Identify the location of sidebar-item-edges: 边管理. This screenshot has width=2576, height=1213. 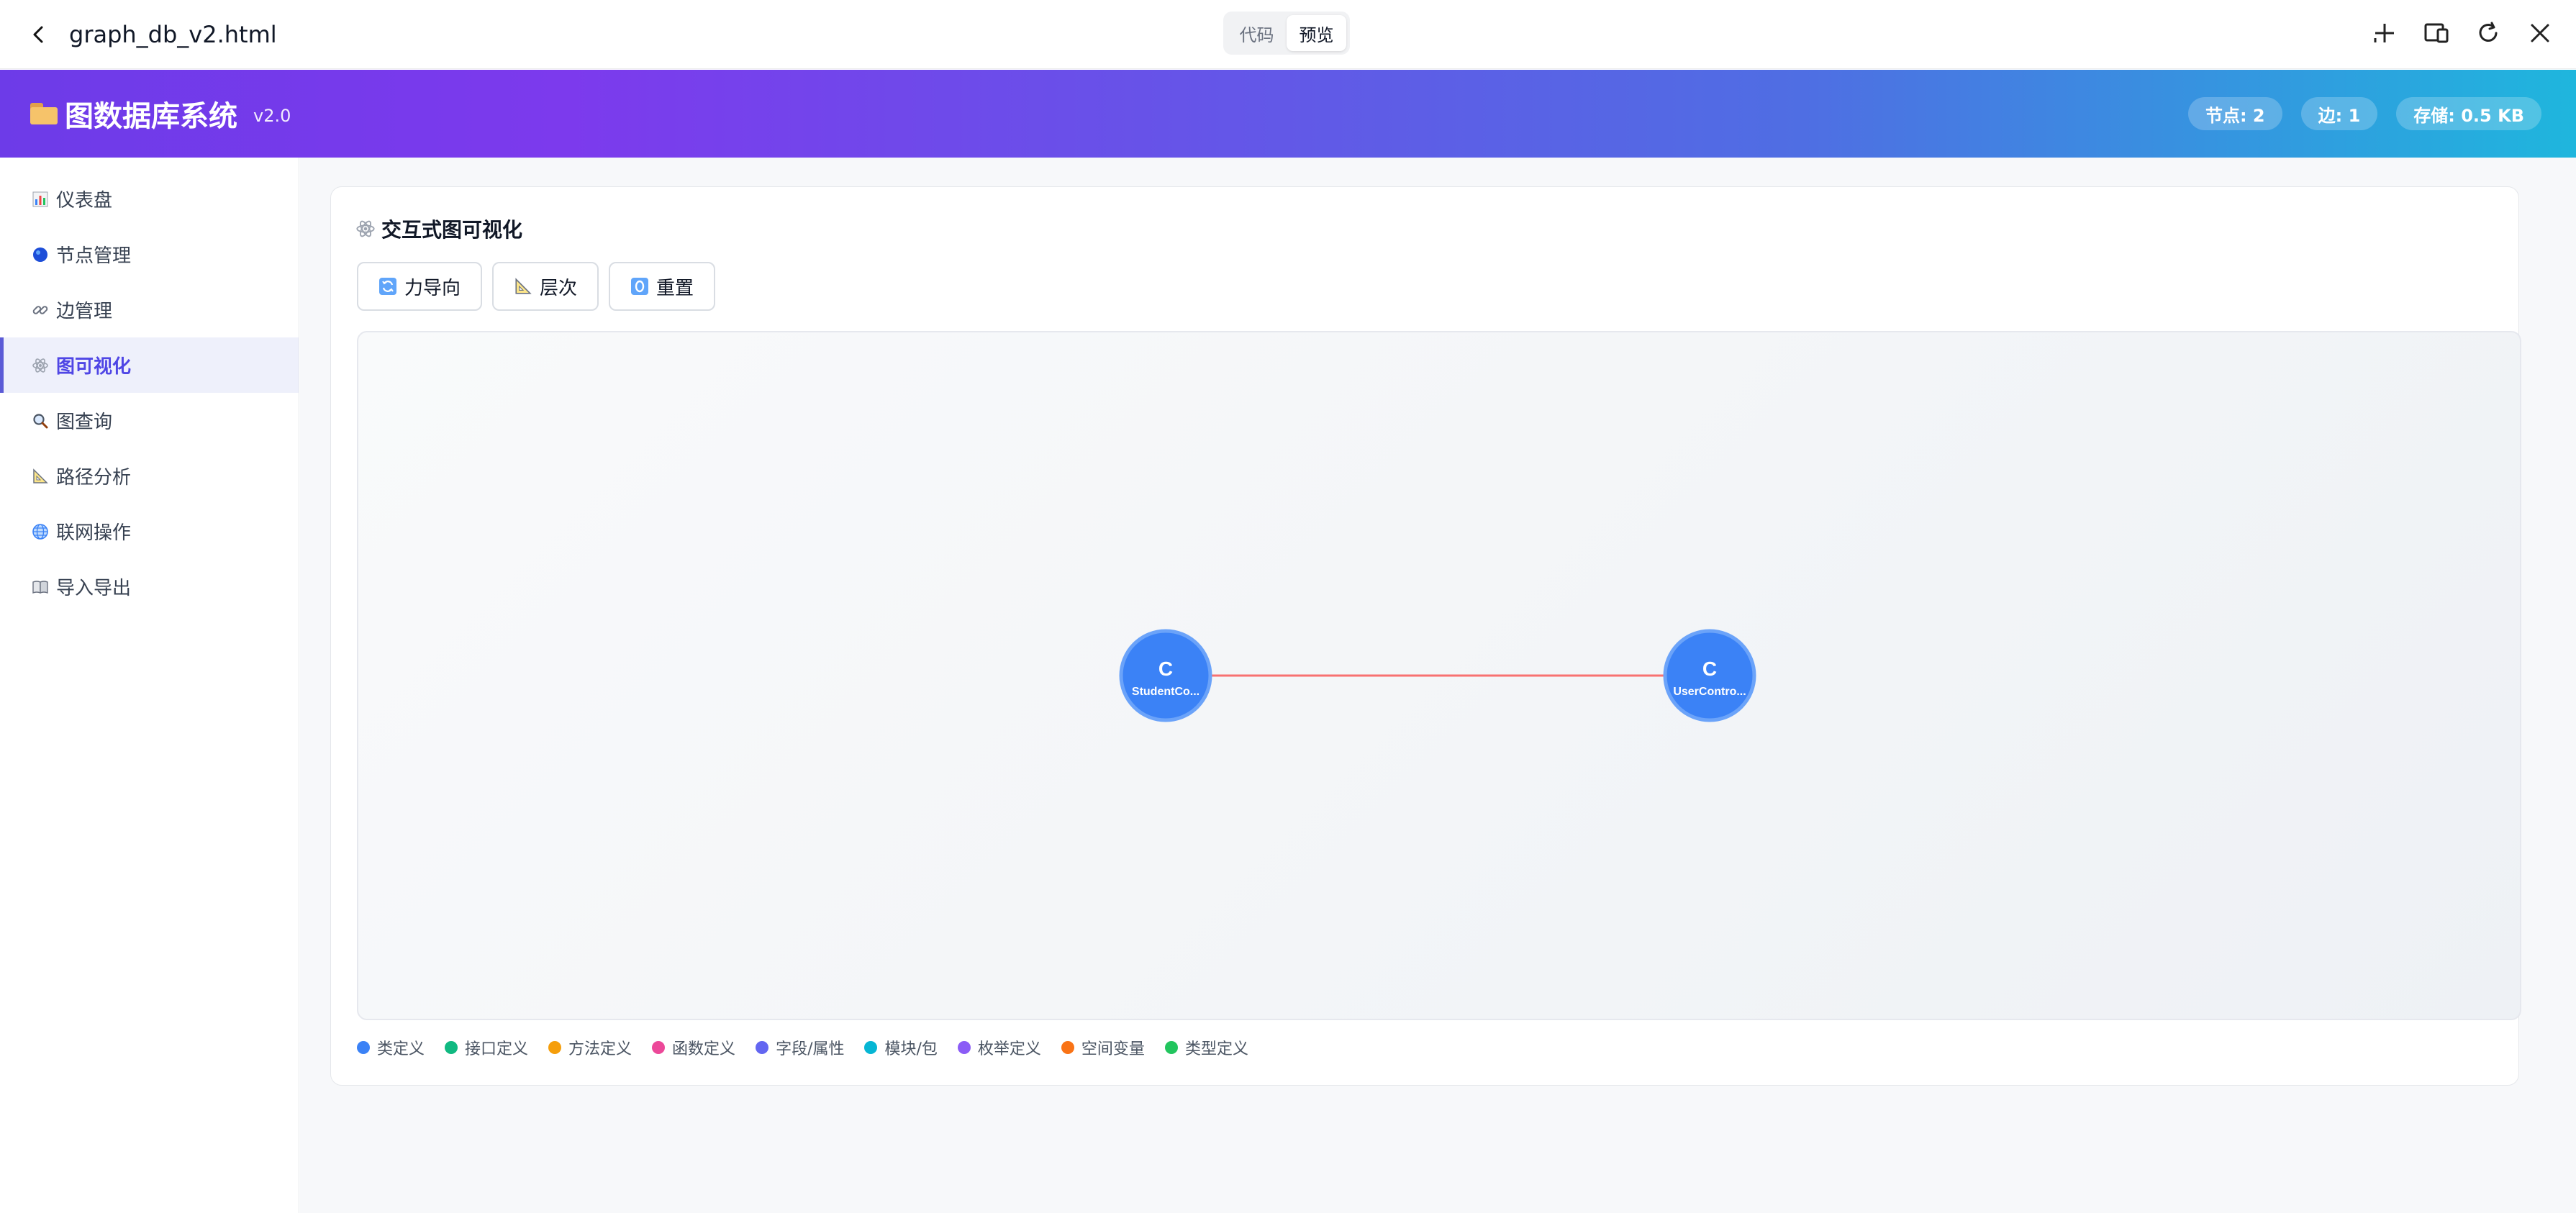
(149, 309).